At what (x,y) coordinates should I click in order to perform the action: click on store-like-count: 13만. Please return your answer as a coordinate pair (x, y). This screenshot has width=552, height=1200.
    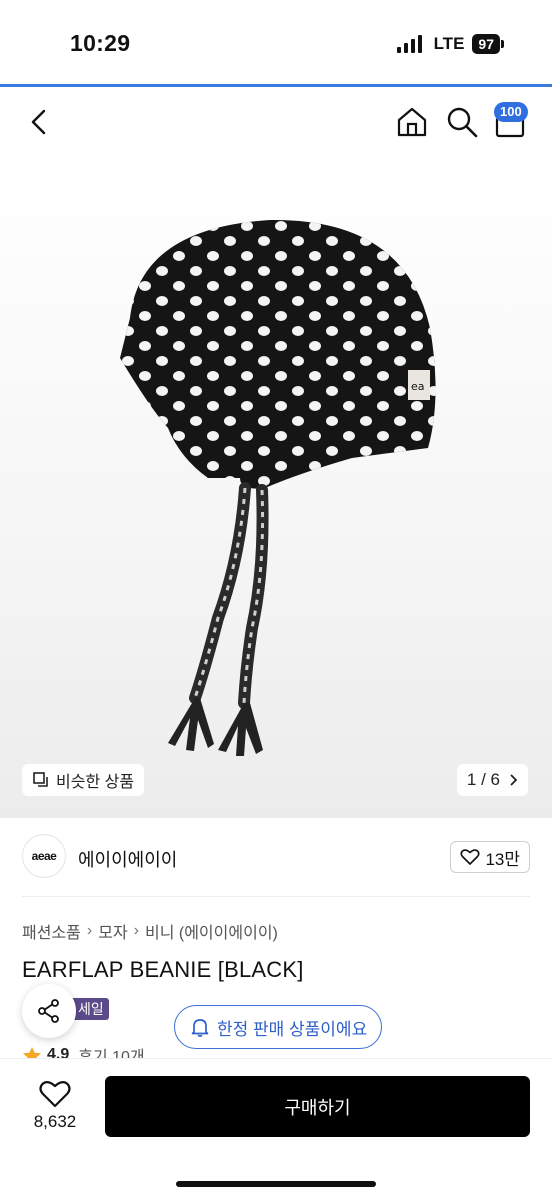
    Looking at the image, I should click on (502, 859).